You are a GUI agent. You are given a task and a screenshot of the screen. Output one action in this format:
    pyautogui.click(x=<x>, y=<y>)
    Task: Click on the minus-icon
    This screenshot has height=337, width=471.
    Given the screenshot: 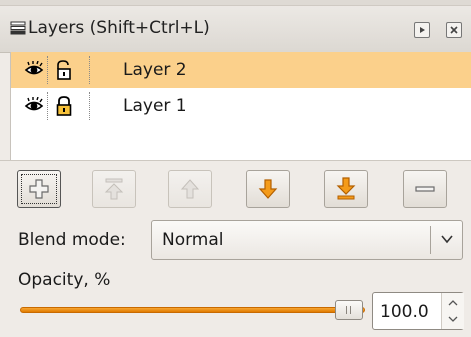 What is the action you would take?
    pyautogui.click(x=425, y=189)
    